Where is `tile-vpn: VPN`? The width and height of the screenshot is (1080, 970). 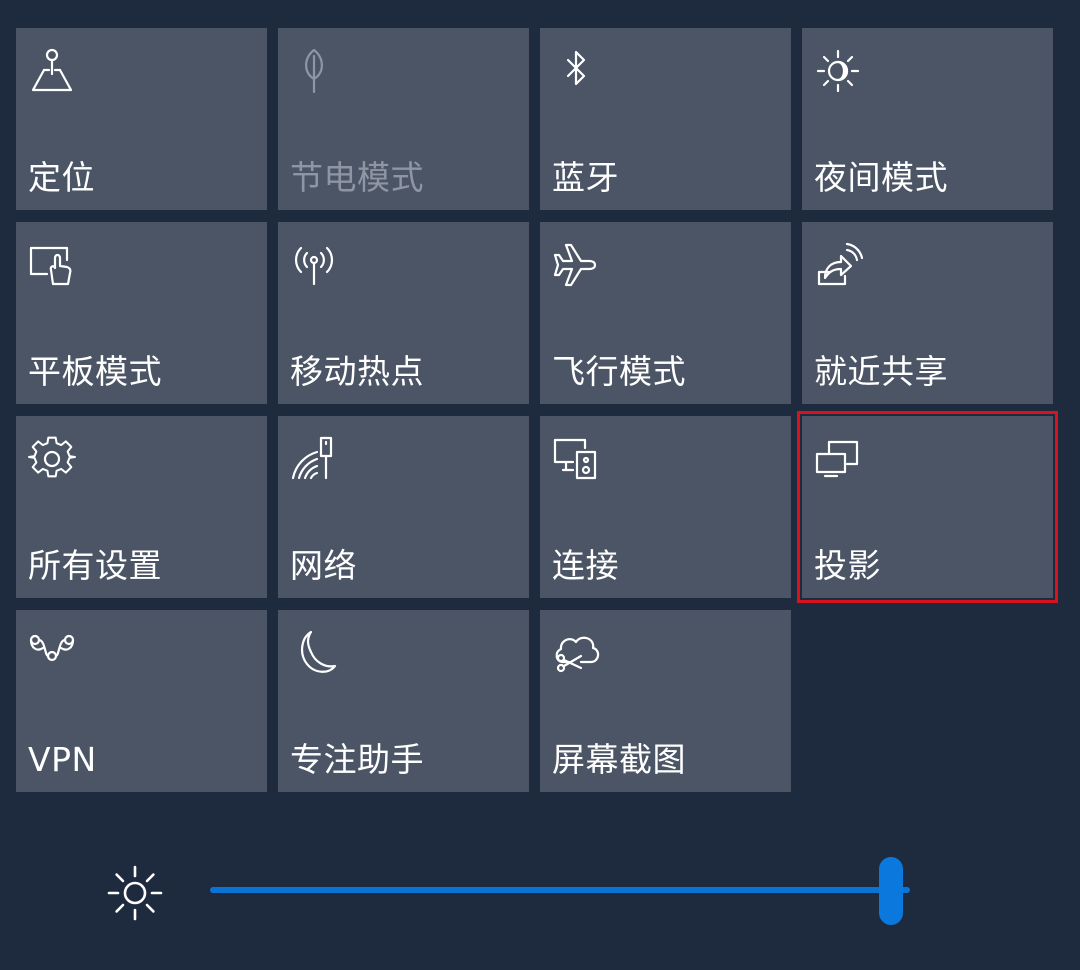 tile-vpn: VPN is located at coordinates (141, 701).